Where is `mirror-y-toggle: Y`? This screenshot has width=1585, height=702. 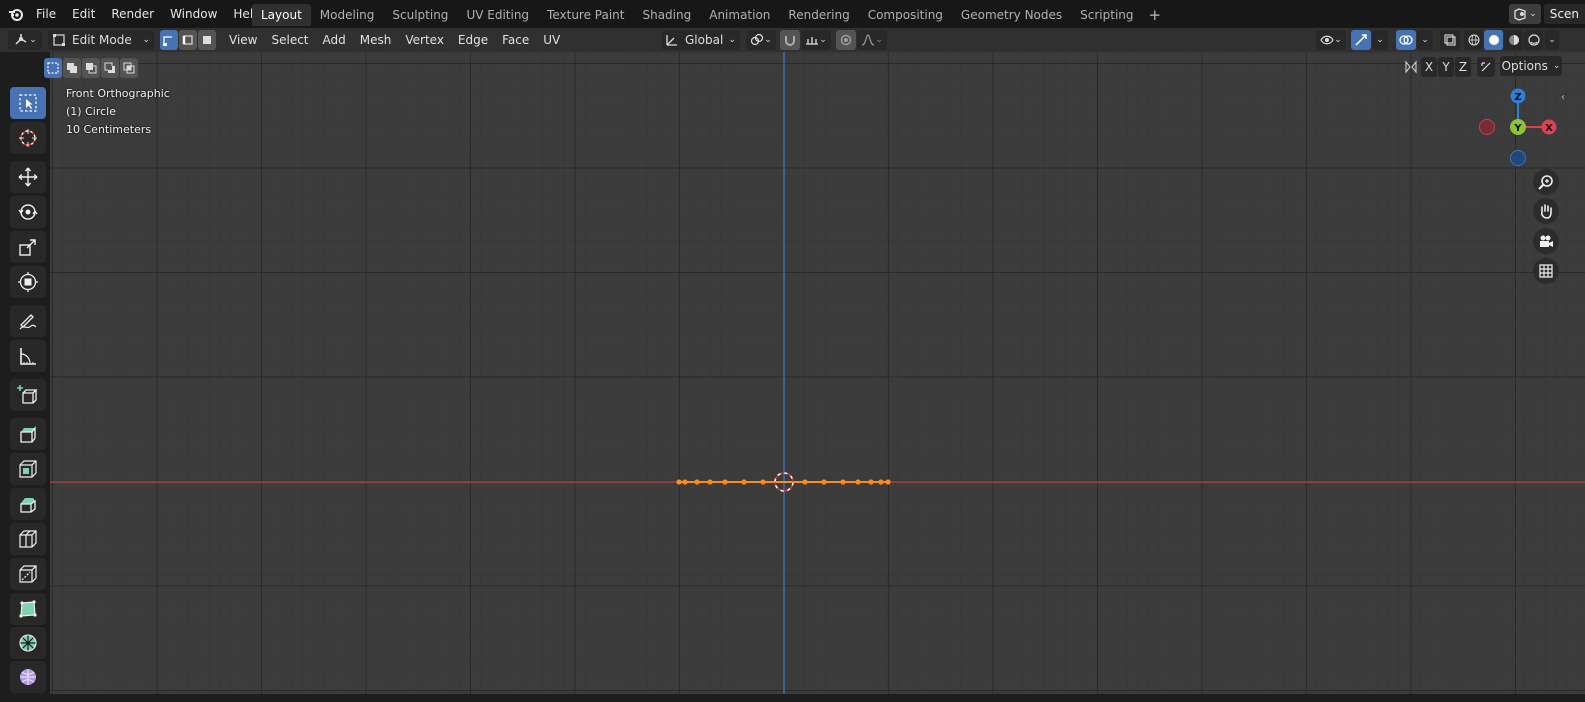 mirror-y-toggle: Y is located at coordinates (1446, 67).